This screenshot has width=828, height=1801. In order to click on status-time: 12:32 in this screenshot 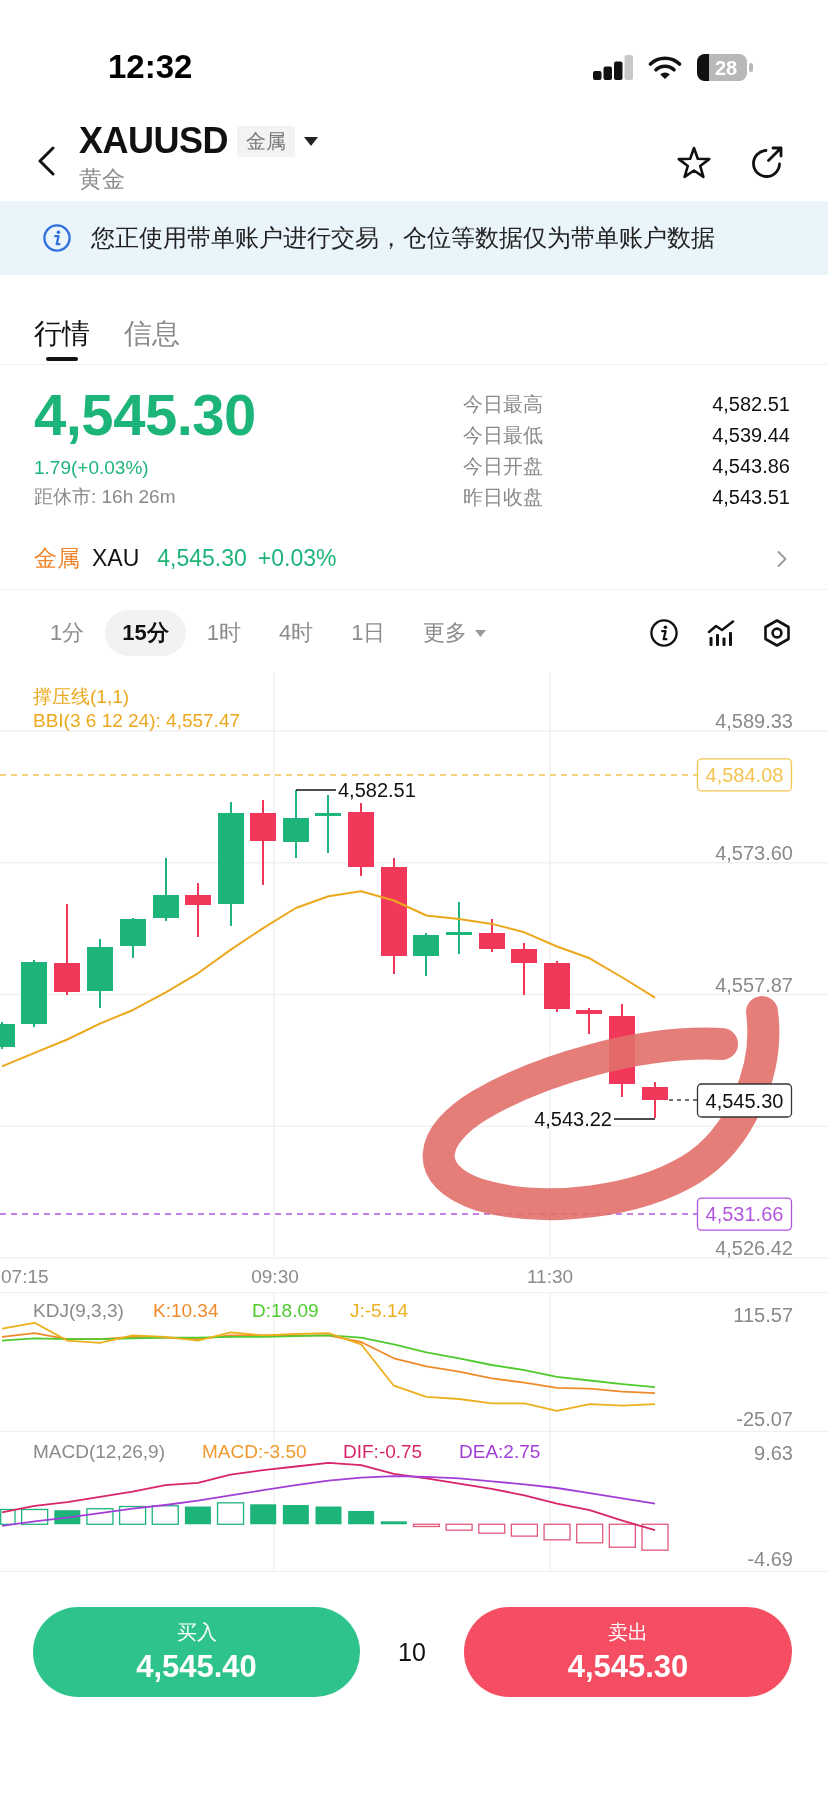, I will do `click(150, 67)`.